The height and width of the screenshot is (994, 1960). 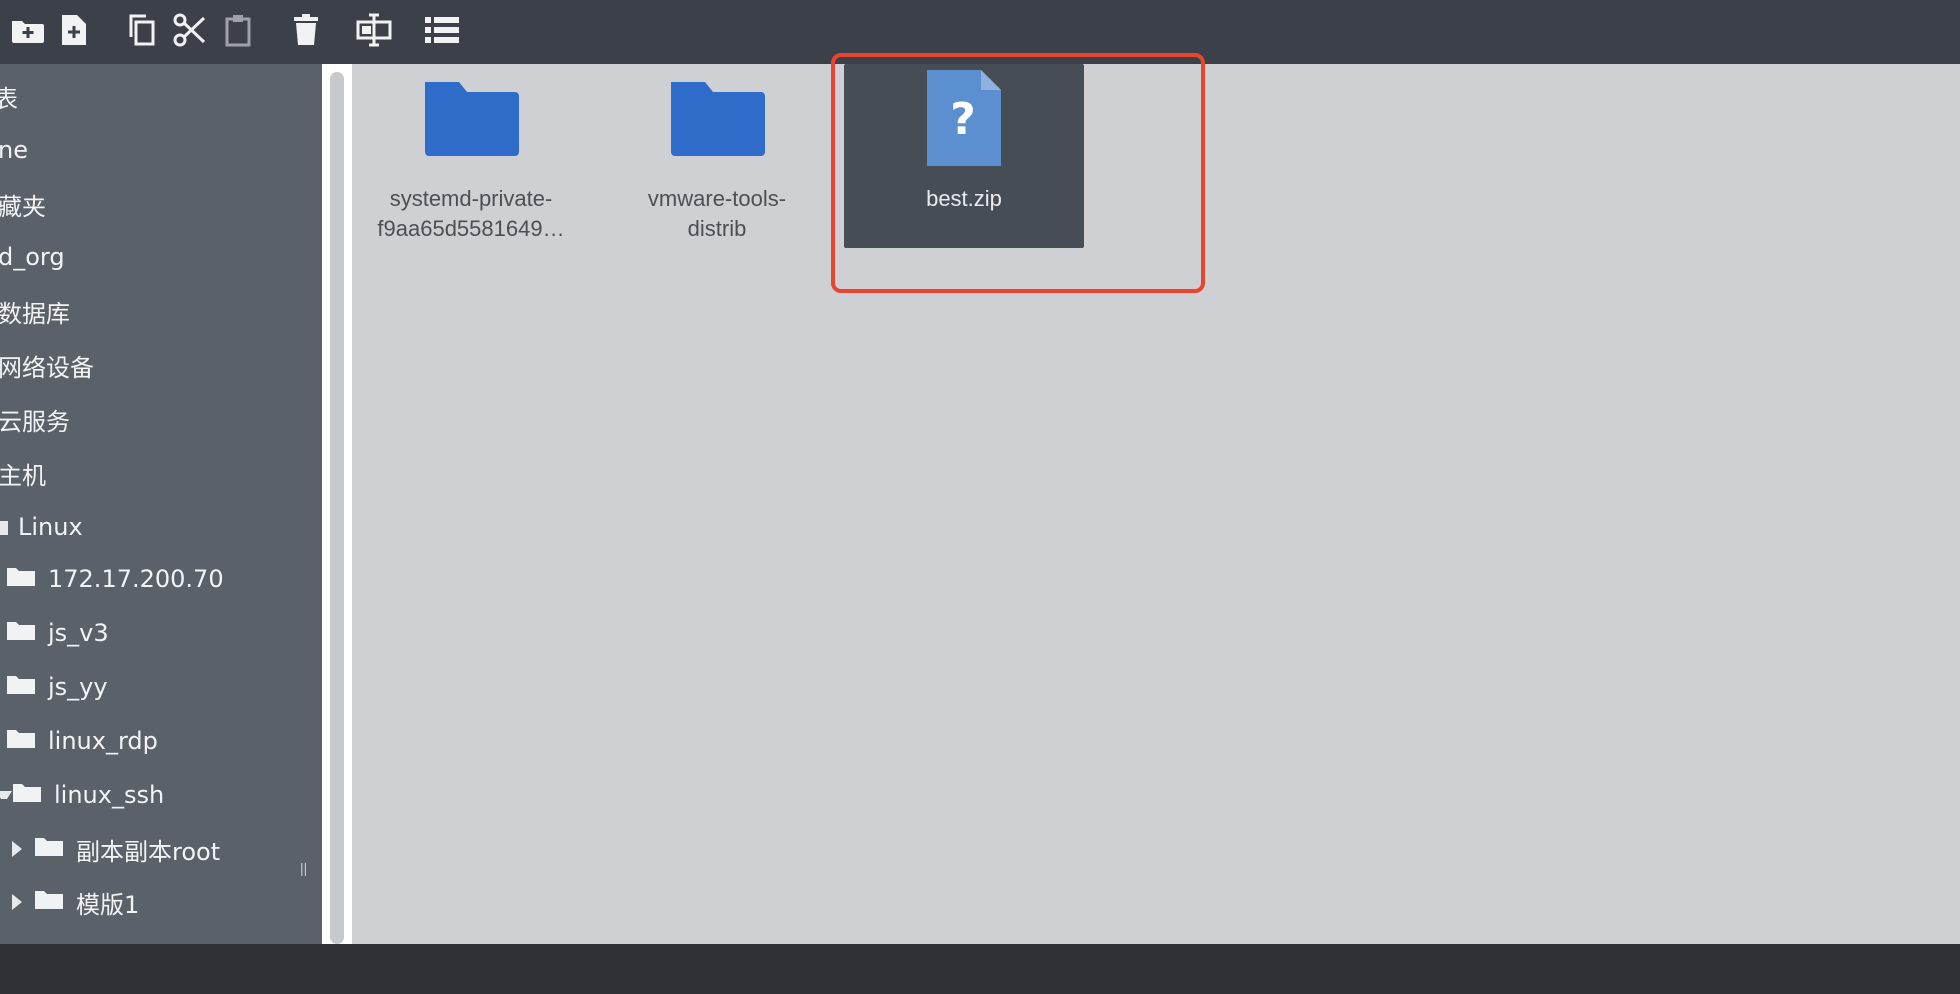 I want to click on chevron-down-icon, so click(x=6, y=795).